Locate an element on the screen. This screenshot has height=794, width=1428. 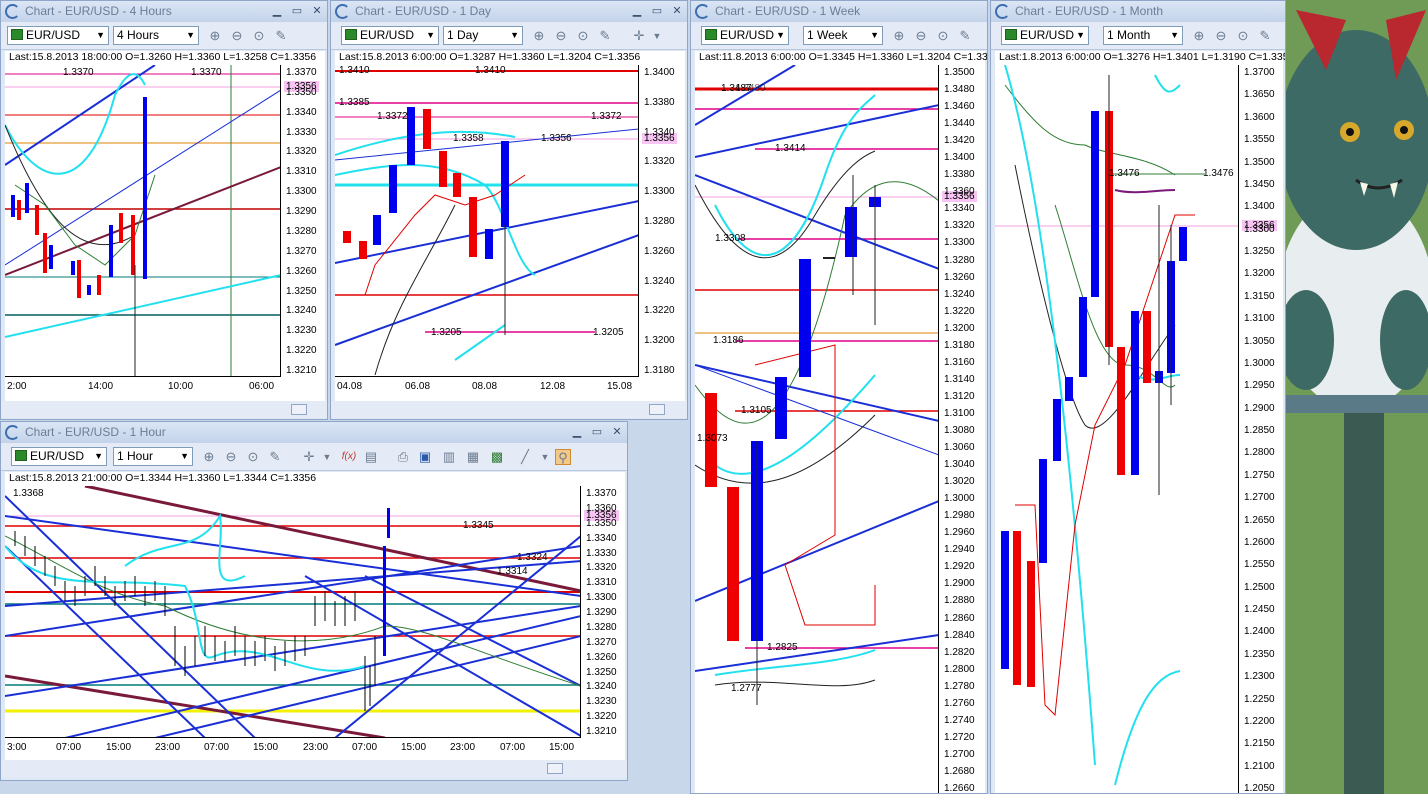
price-tick-label: 1.2700 is located at coordinates (1259, 497).